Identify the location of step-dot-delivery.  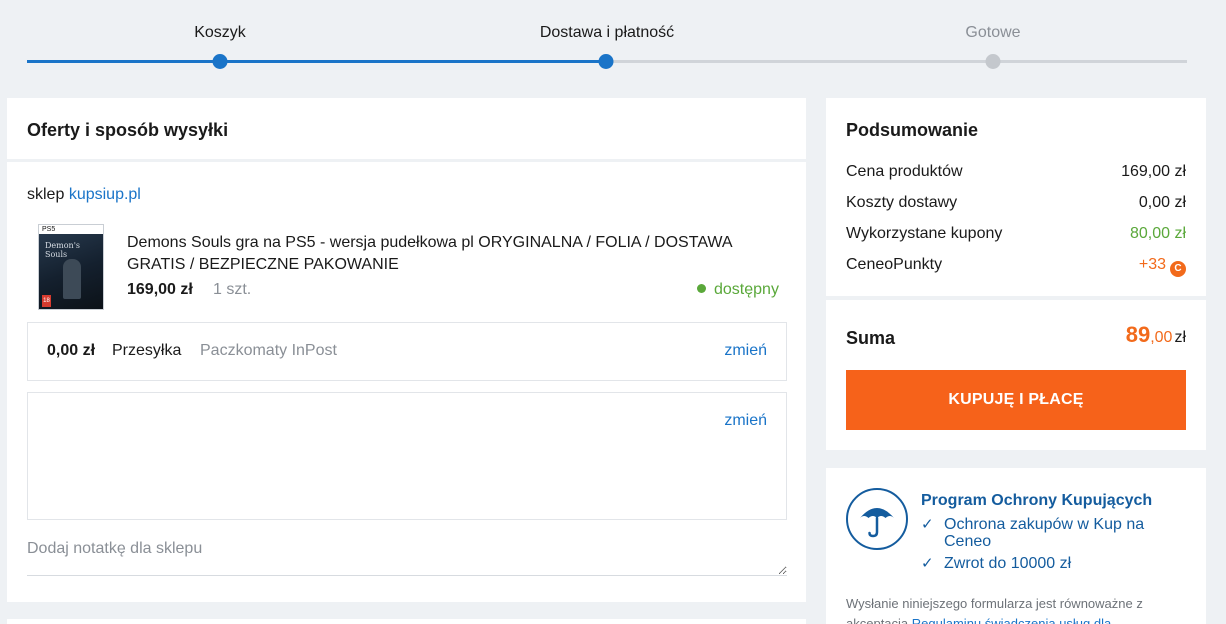
(606, 61).